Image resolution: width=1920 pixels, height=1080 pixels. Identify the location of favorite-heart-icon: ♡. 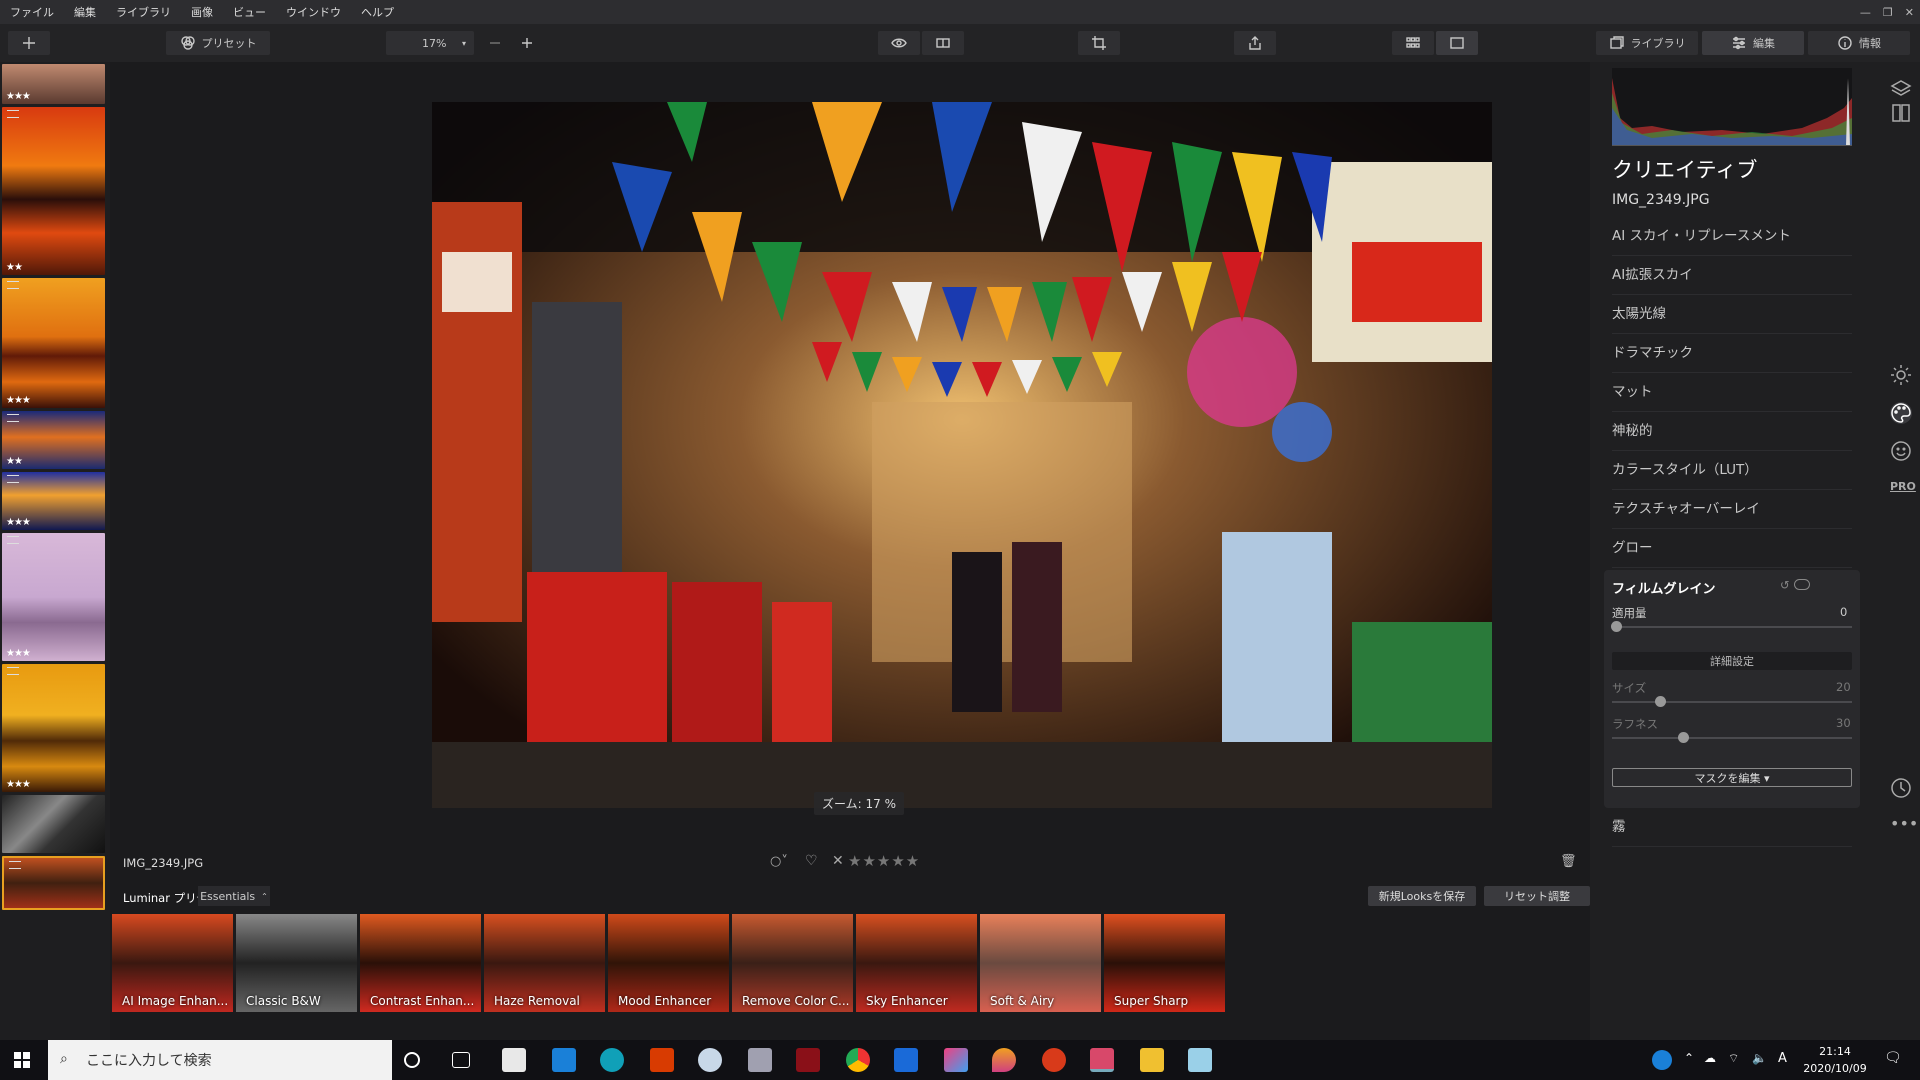
(811, 861).